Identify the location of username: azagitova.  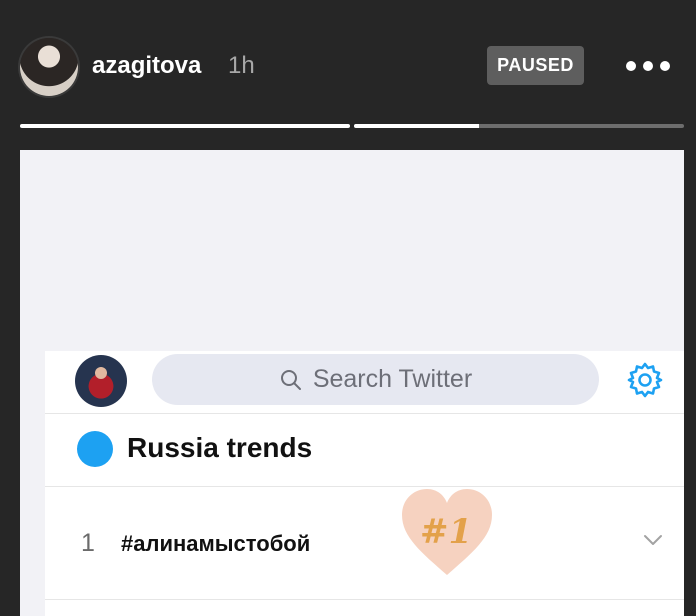
(146, 66).